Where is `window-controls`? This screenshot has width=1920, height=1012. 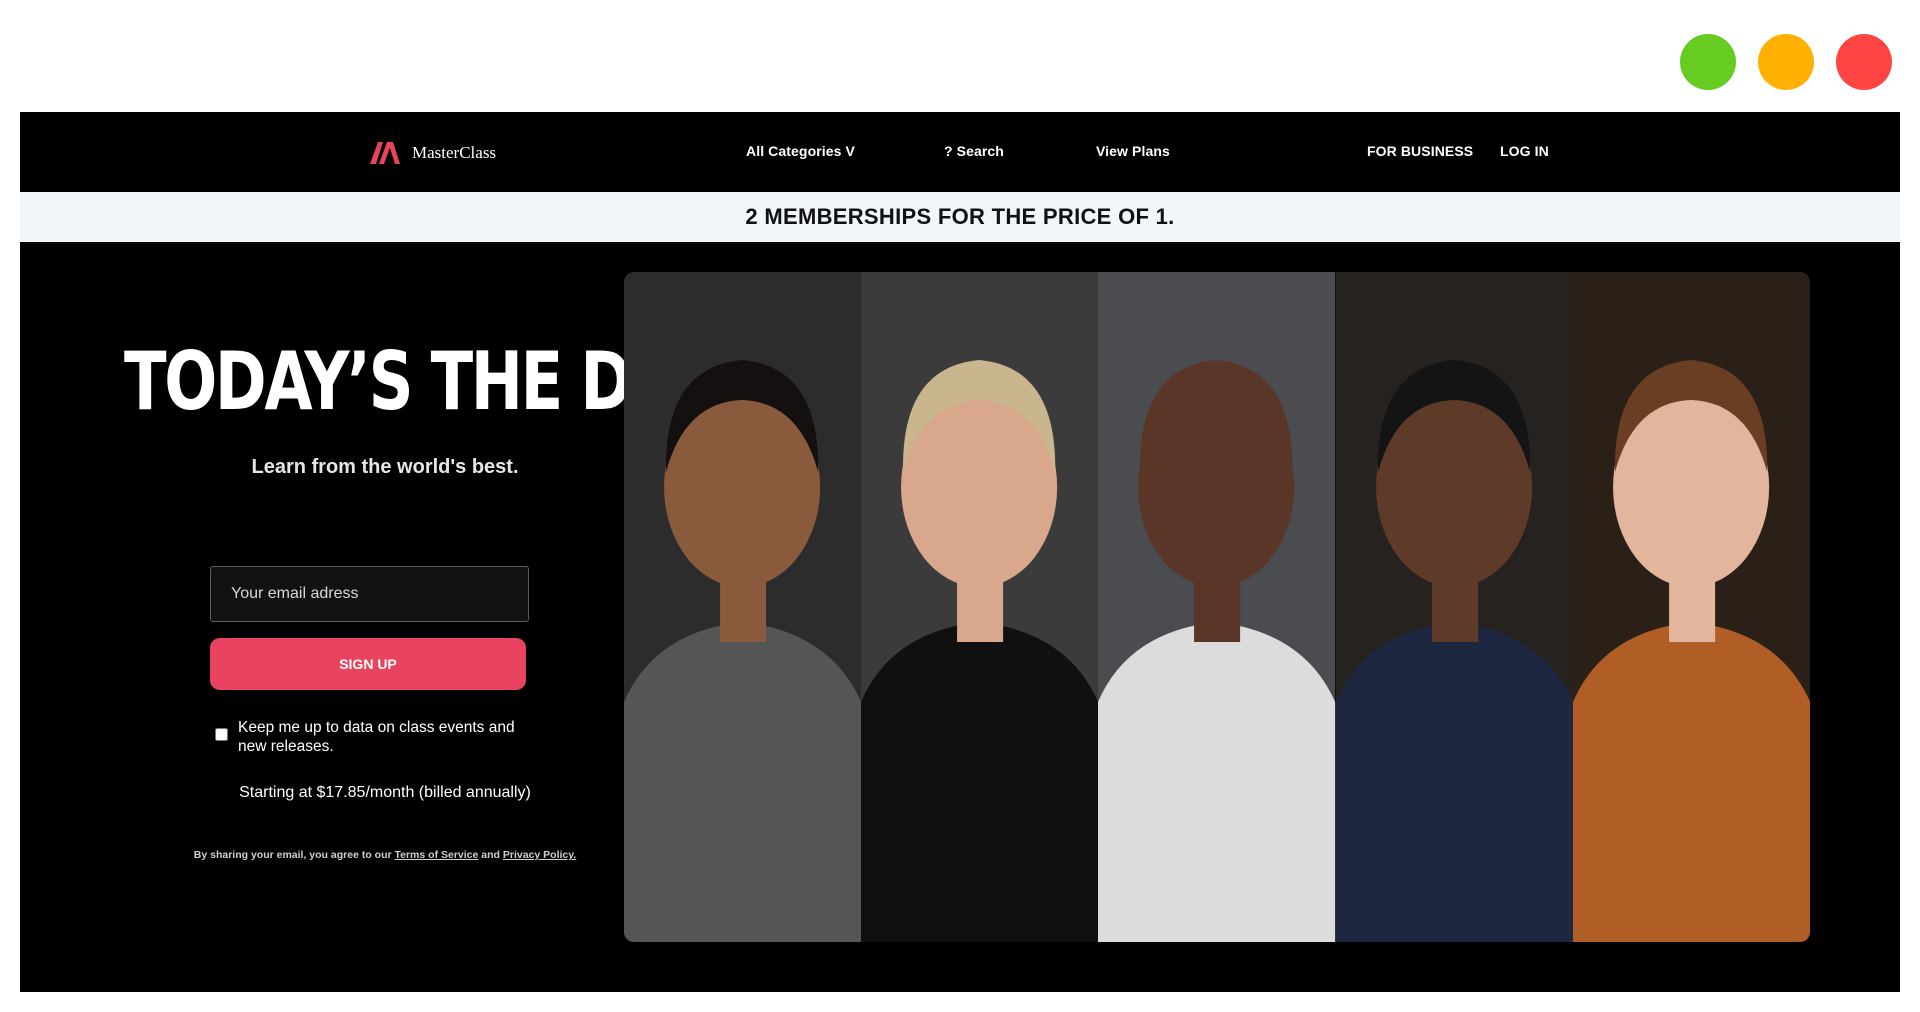
window-controls is located at coordinates (1786, 62).